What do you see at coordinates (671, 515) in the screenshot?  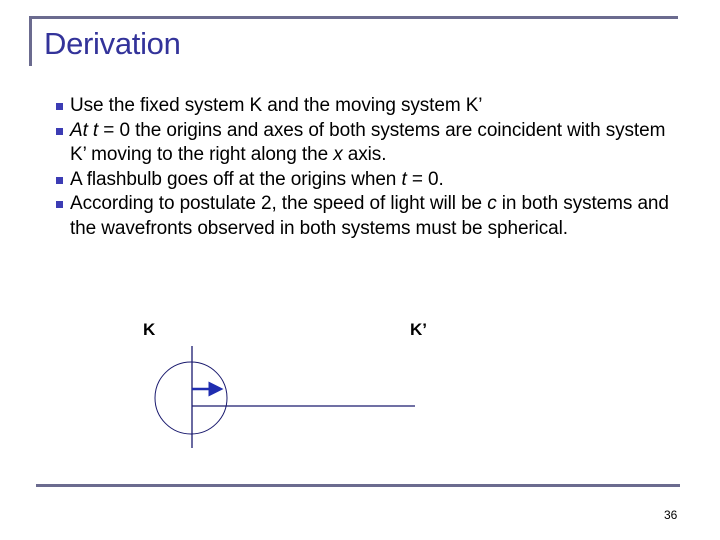 I see `page-number: 36` at bounding box center [671, 515].